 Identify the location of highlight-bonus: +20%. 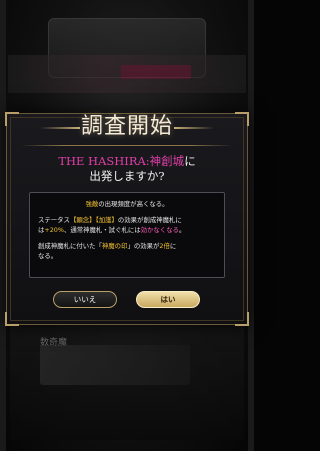
(54, 230).